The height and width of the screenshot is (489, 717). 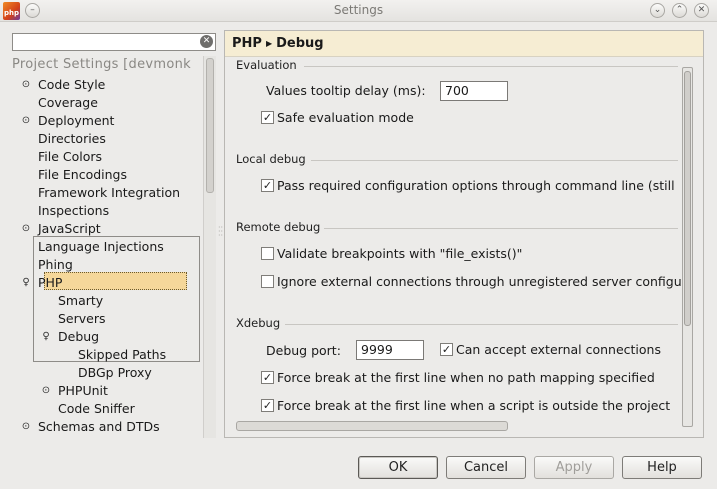 What do you see at coordinates (122, 355) in the screenshot?
I see `tree-item-skipped-paths: Skipped Paths` at bounding box center [122, 355].